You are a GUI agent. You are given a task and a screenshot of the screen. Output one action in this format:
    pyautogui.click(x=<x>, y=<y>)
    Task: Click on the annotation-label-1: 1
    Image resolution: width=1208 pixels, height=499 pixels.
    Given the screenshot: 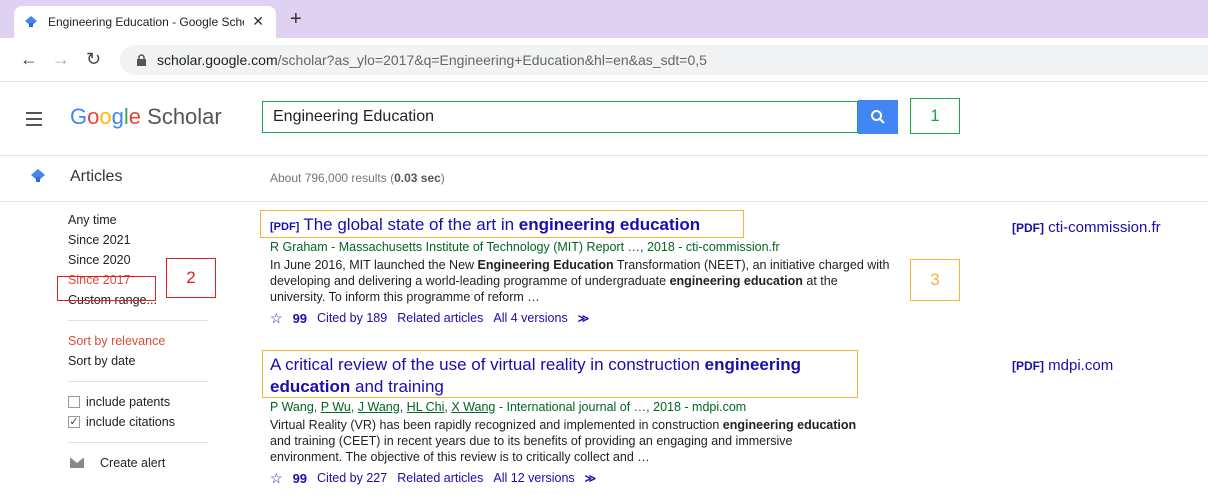 What is the action you would take?
    pyautogui.click(x=935, y=116)
    